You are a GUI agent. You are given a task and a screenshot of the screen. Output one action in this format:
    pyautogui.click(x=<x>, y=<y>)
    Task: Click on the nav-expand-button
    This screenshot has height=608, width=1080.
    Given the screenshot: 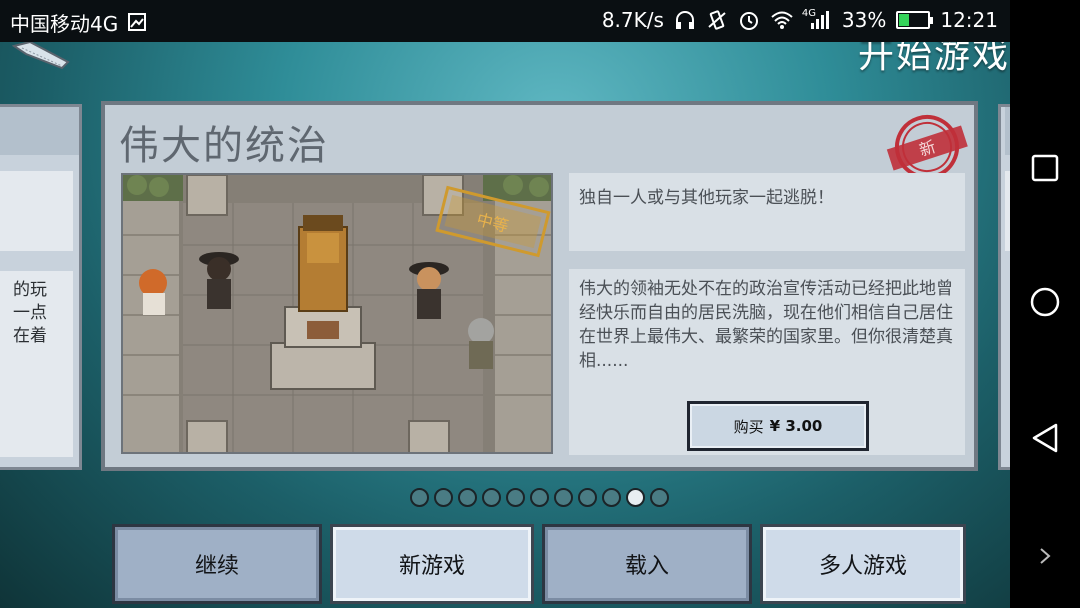 What is the action you would take?
    pyautogui.click(x=1045, y=556)
    